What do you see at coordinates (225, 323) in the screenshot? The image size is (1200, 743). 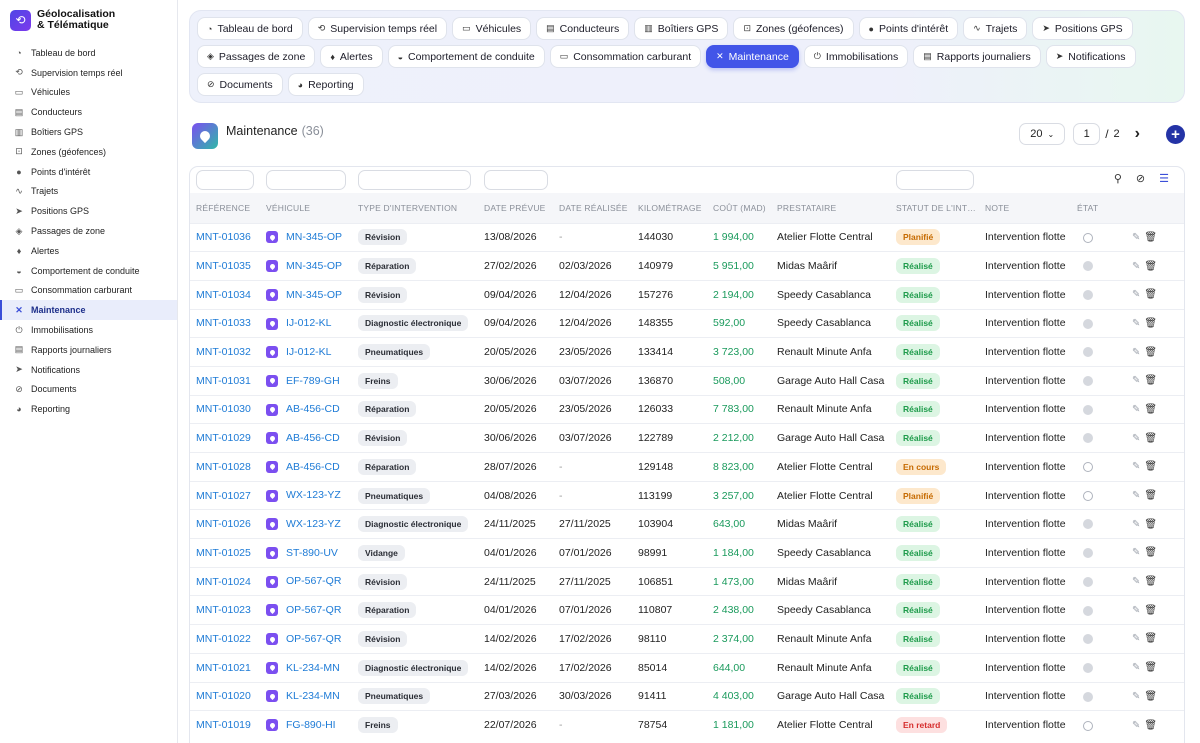 I see `reference-link: MNT-01033` at bounding box center [225, 323].